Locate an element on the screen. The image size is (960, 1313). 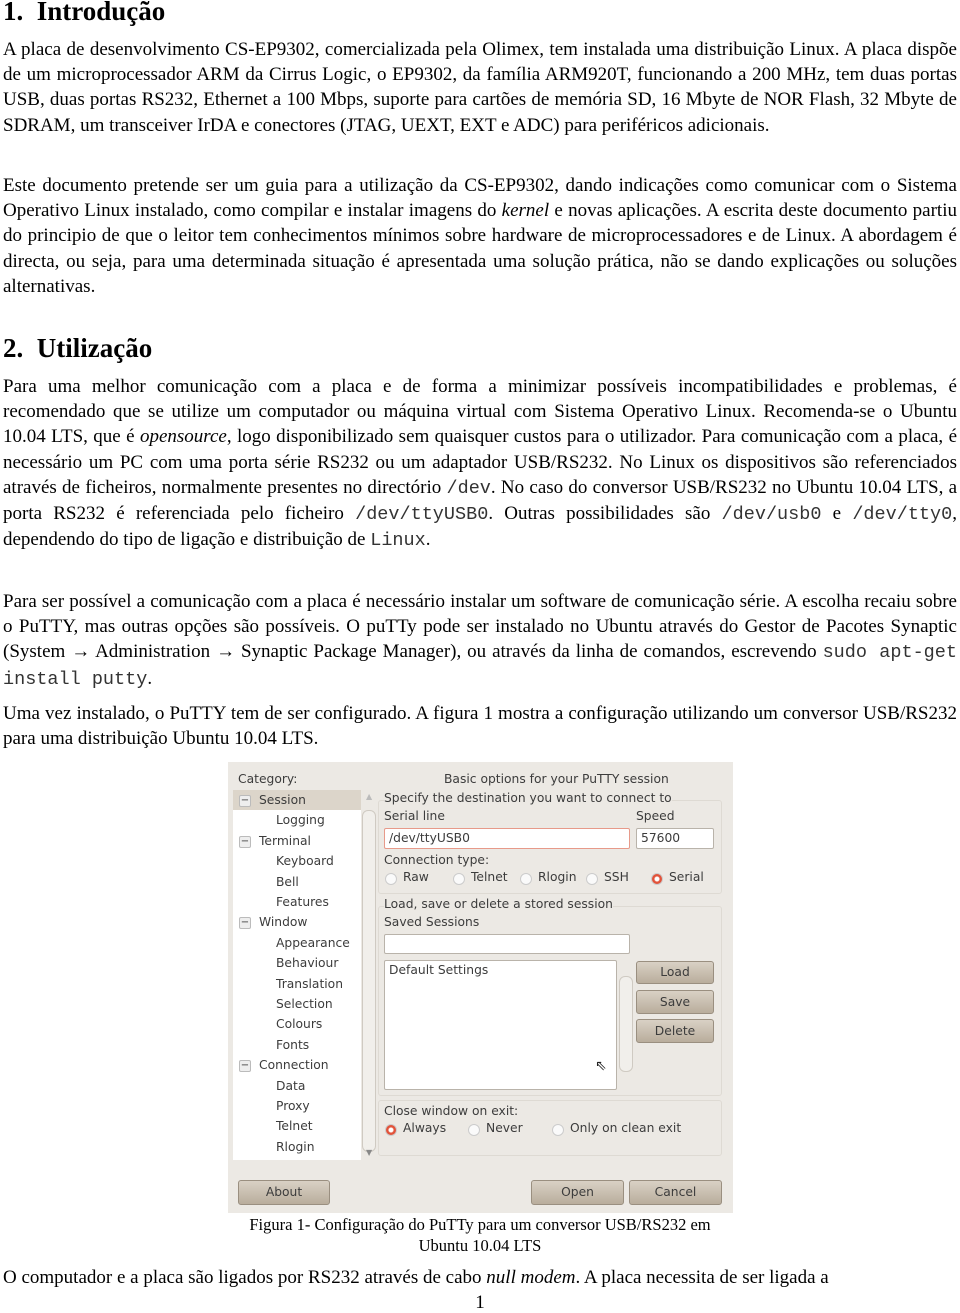
tree-item: Colours is located at coordinates (299, 1024).